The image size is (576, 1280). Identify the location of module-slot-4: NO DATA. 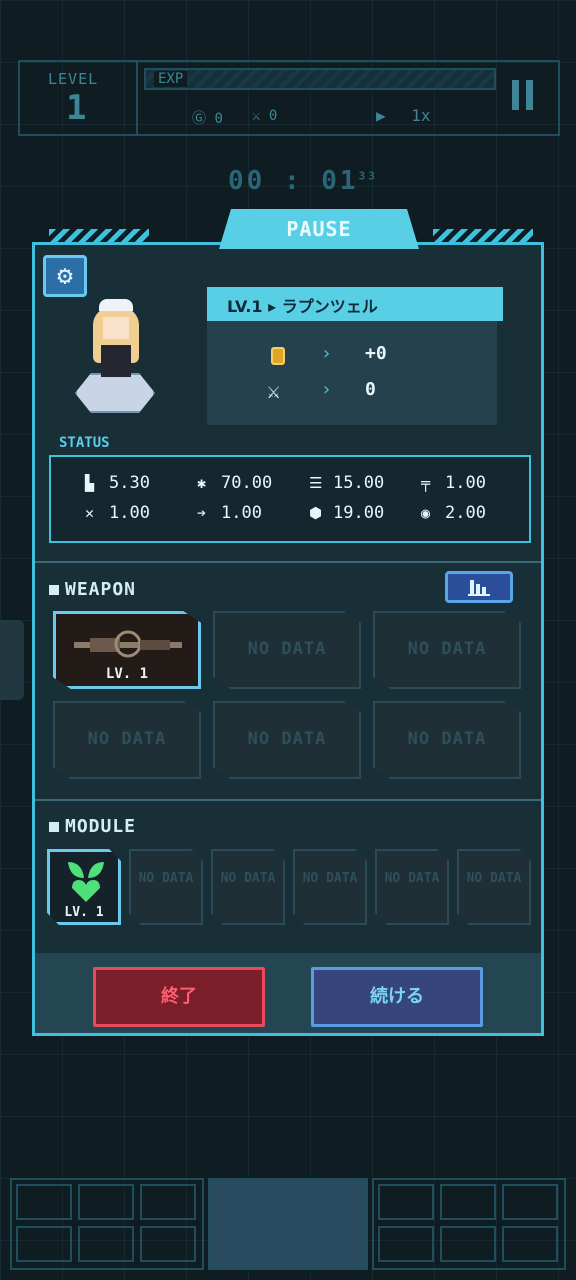
(330, 887).